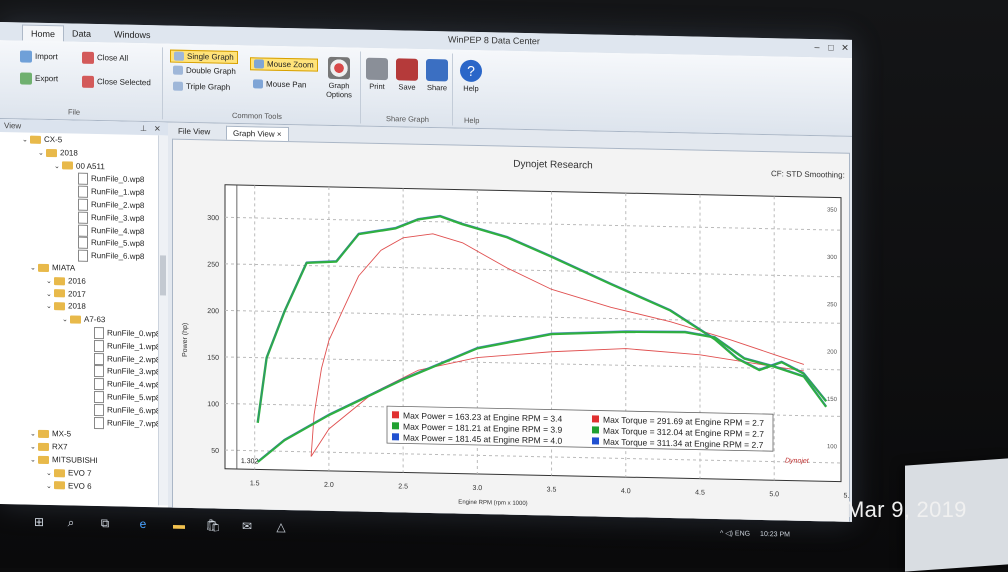  I want to click on notification-chevron-icon: ^, so click(721, 533).